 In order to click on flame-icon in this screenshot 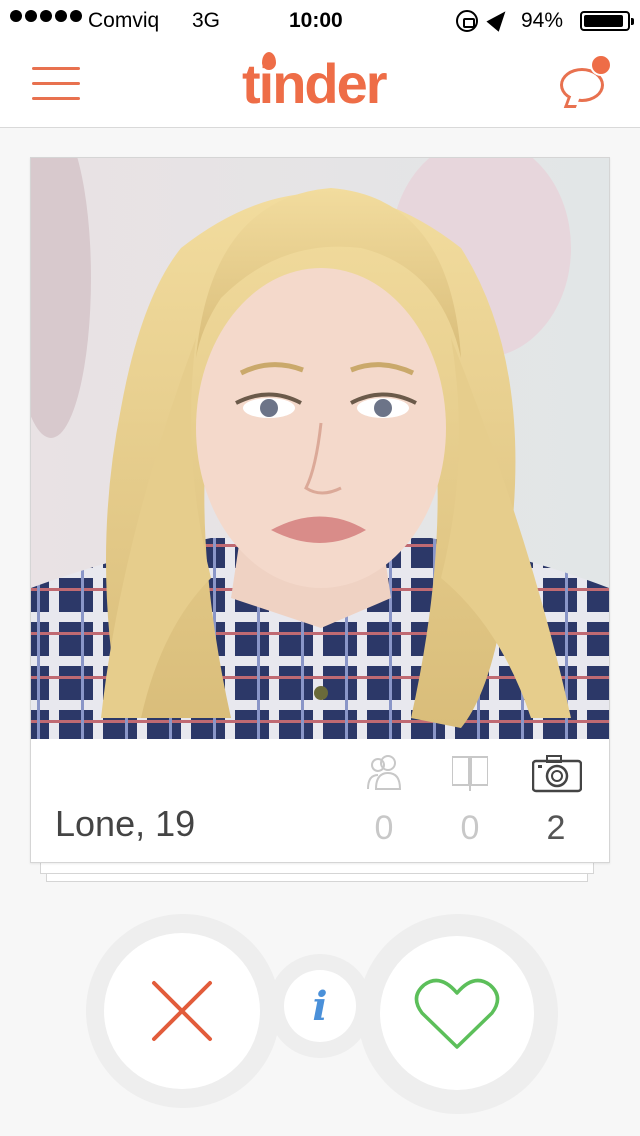, I will do `click(269, 61)`.